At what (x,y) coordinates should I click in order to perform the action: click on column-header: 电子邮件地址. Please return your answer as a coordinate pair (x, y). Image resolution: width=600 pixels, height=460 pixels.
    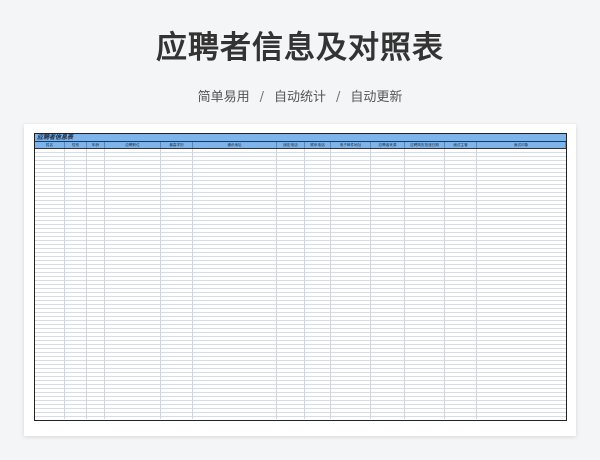
    Looking at the image, I should click on (351, 145).